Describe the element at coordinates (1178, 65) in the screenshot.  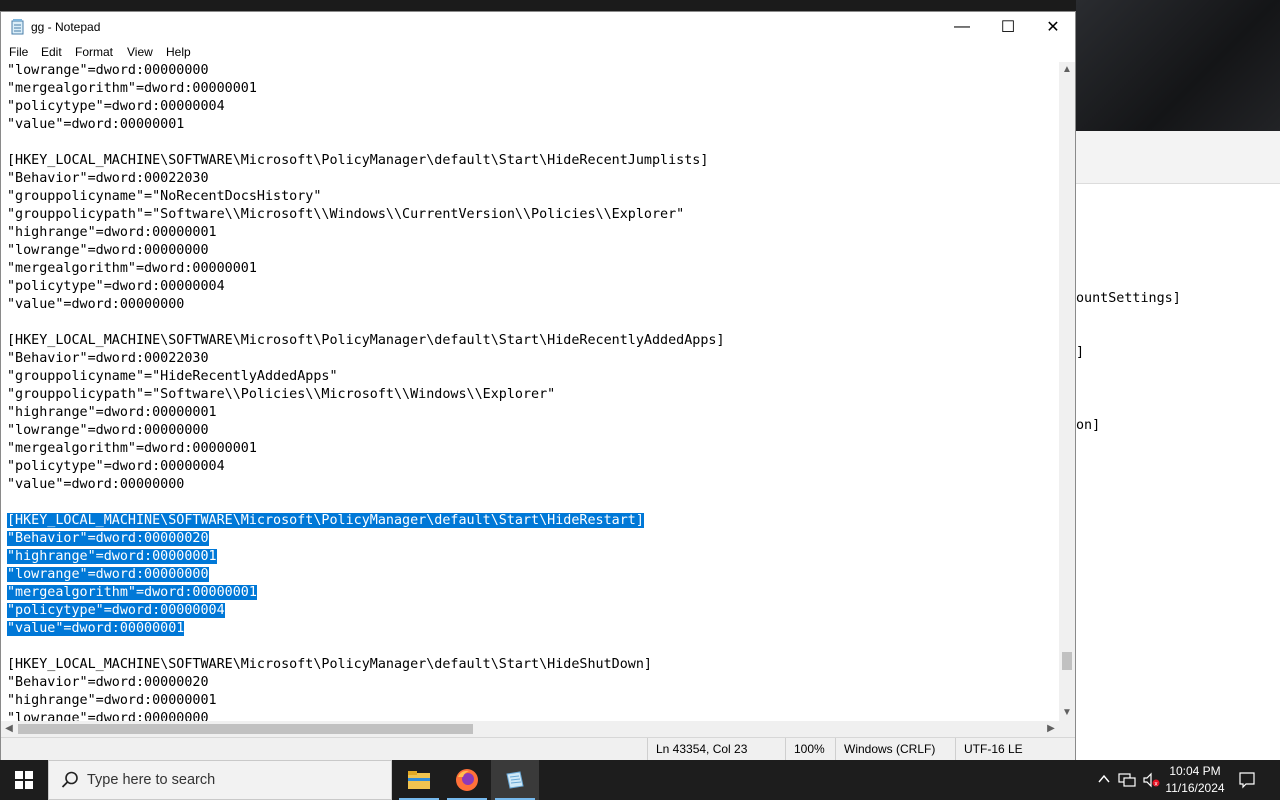
I see `desktop-wallpaper` at that location.